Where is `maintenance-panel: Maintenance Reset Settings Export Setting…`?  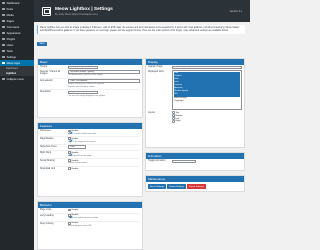
maintenance-panel: Maintenance Reset Settings Export Setting… is located at coordinates (195, 183).